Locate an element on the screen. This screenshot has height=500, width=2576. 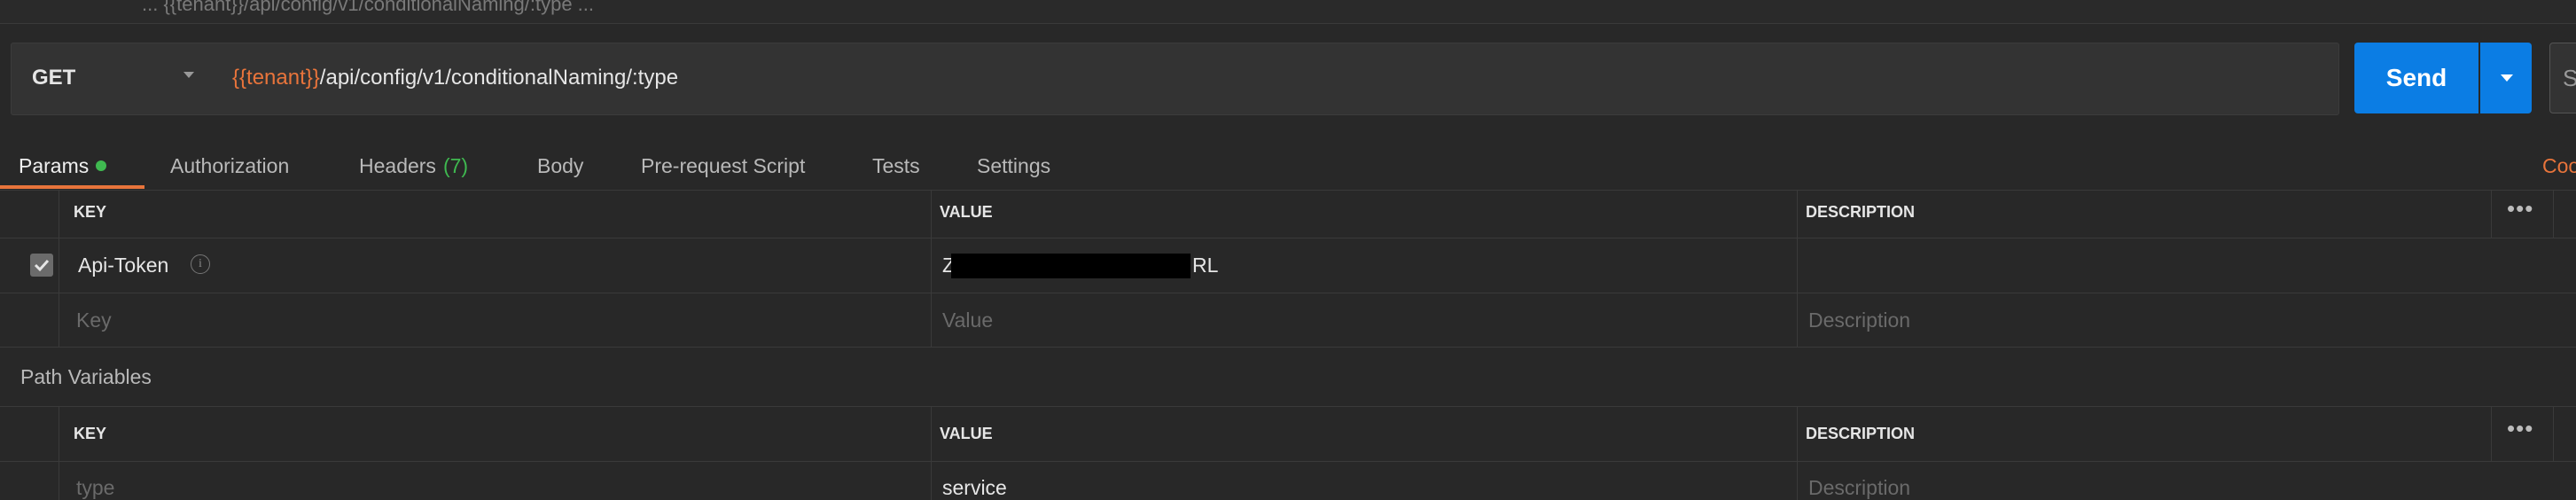
path-variable-description: Description is located at coordinates (1859, 488).